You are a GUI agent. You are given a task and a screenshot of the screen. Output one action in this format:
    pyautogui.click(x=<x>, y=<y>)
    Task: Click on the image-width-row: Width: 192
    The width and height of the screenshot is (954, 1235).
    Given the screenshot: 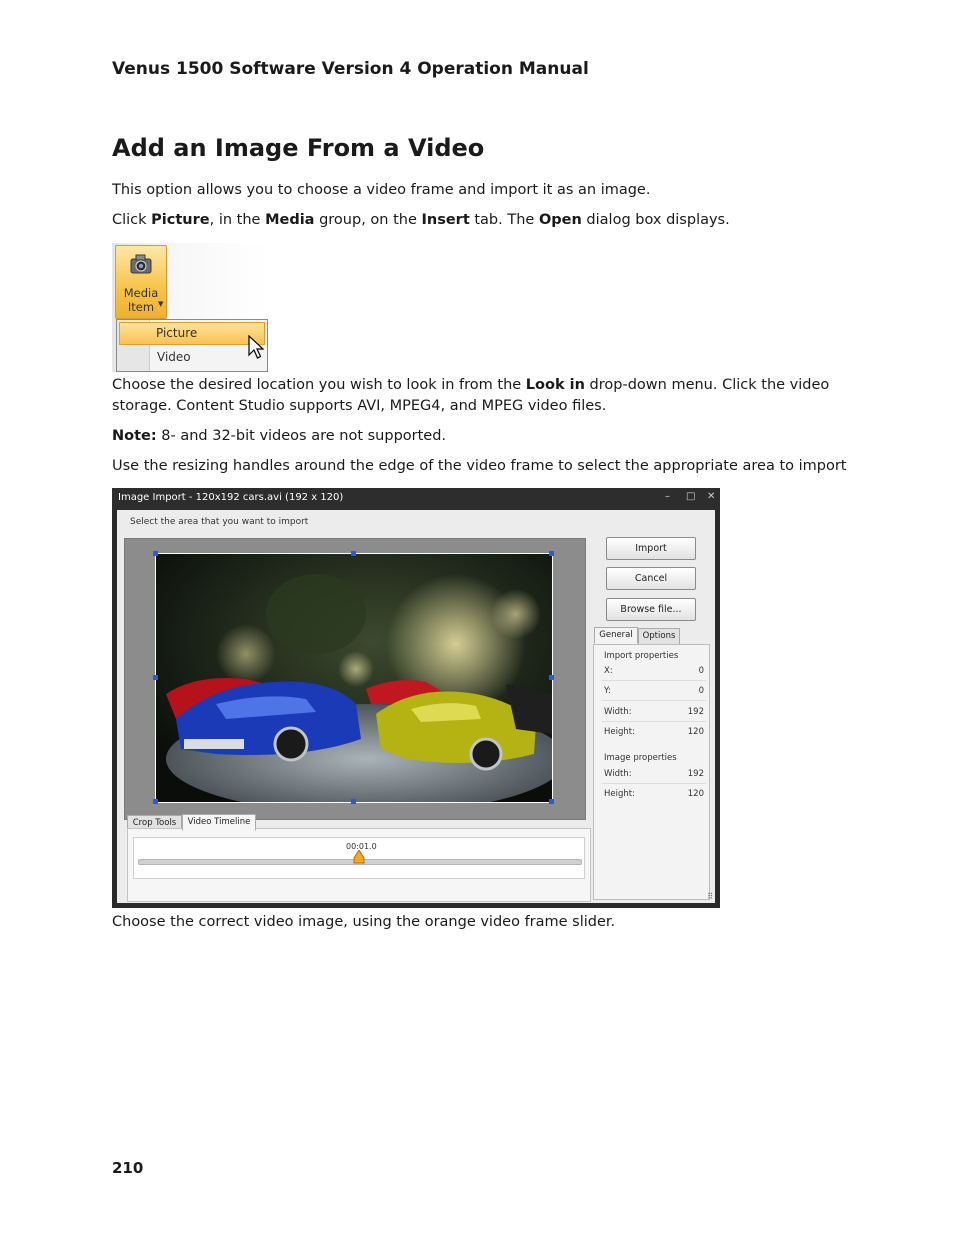 What is the action you would take?
    pyautogui.click(x=654, y=774)
    